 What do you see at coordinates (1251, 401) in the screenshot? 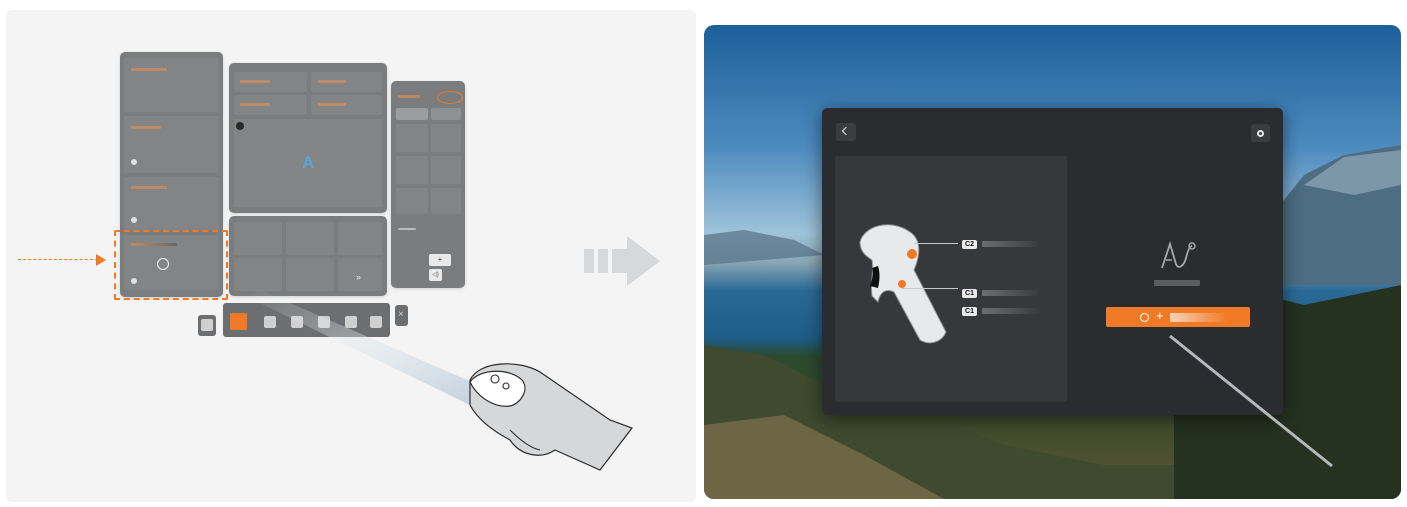
I see `pointer-ray` at bounding box center [1251, 401].